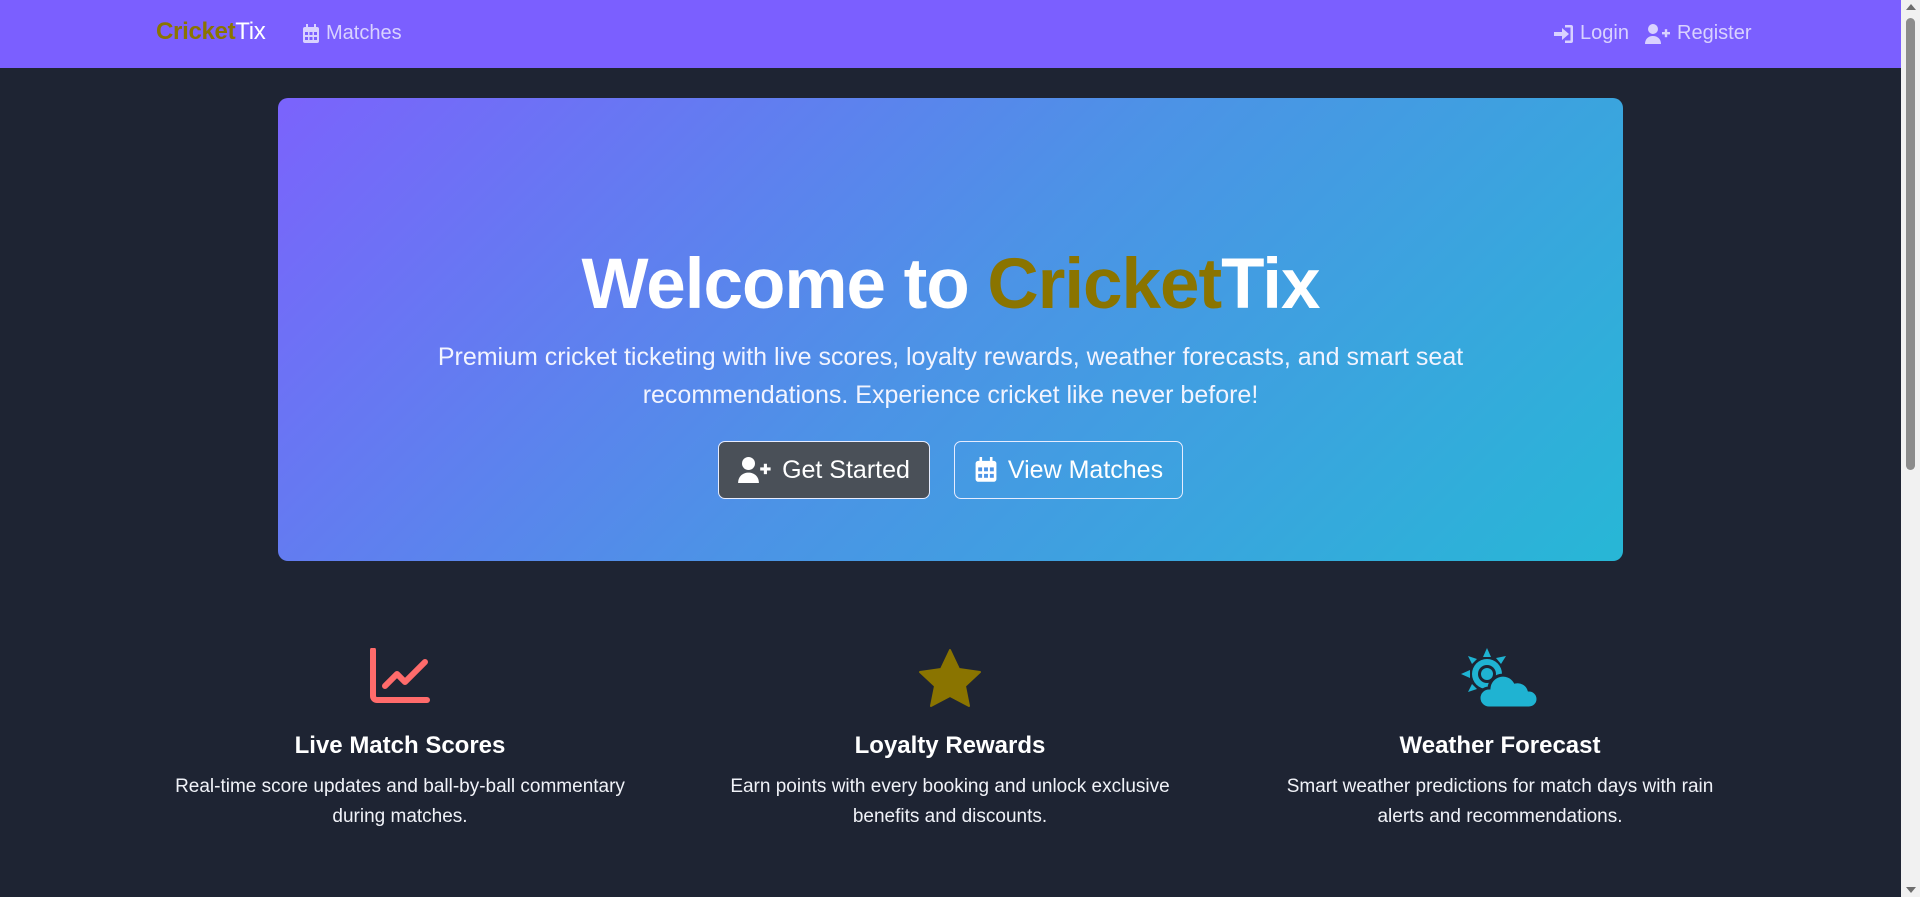 This screenshot has height=897, width=1920. What do you see at coordinates (400, 745) in the screenshot?
I see `feature-title: Live Match Scores` at bounding box center [400, 745].